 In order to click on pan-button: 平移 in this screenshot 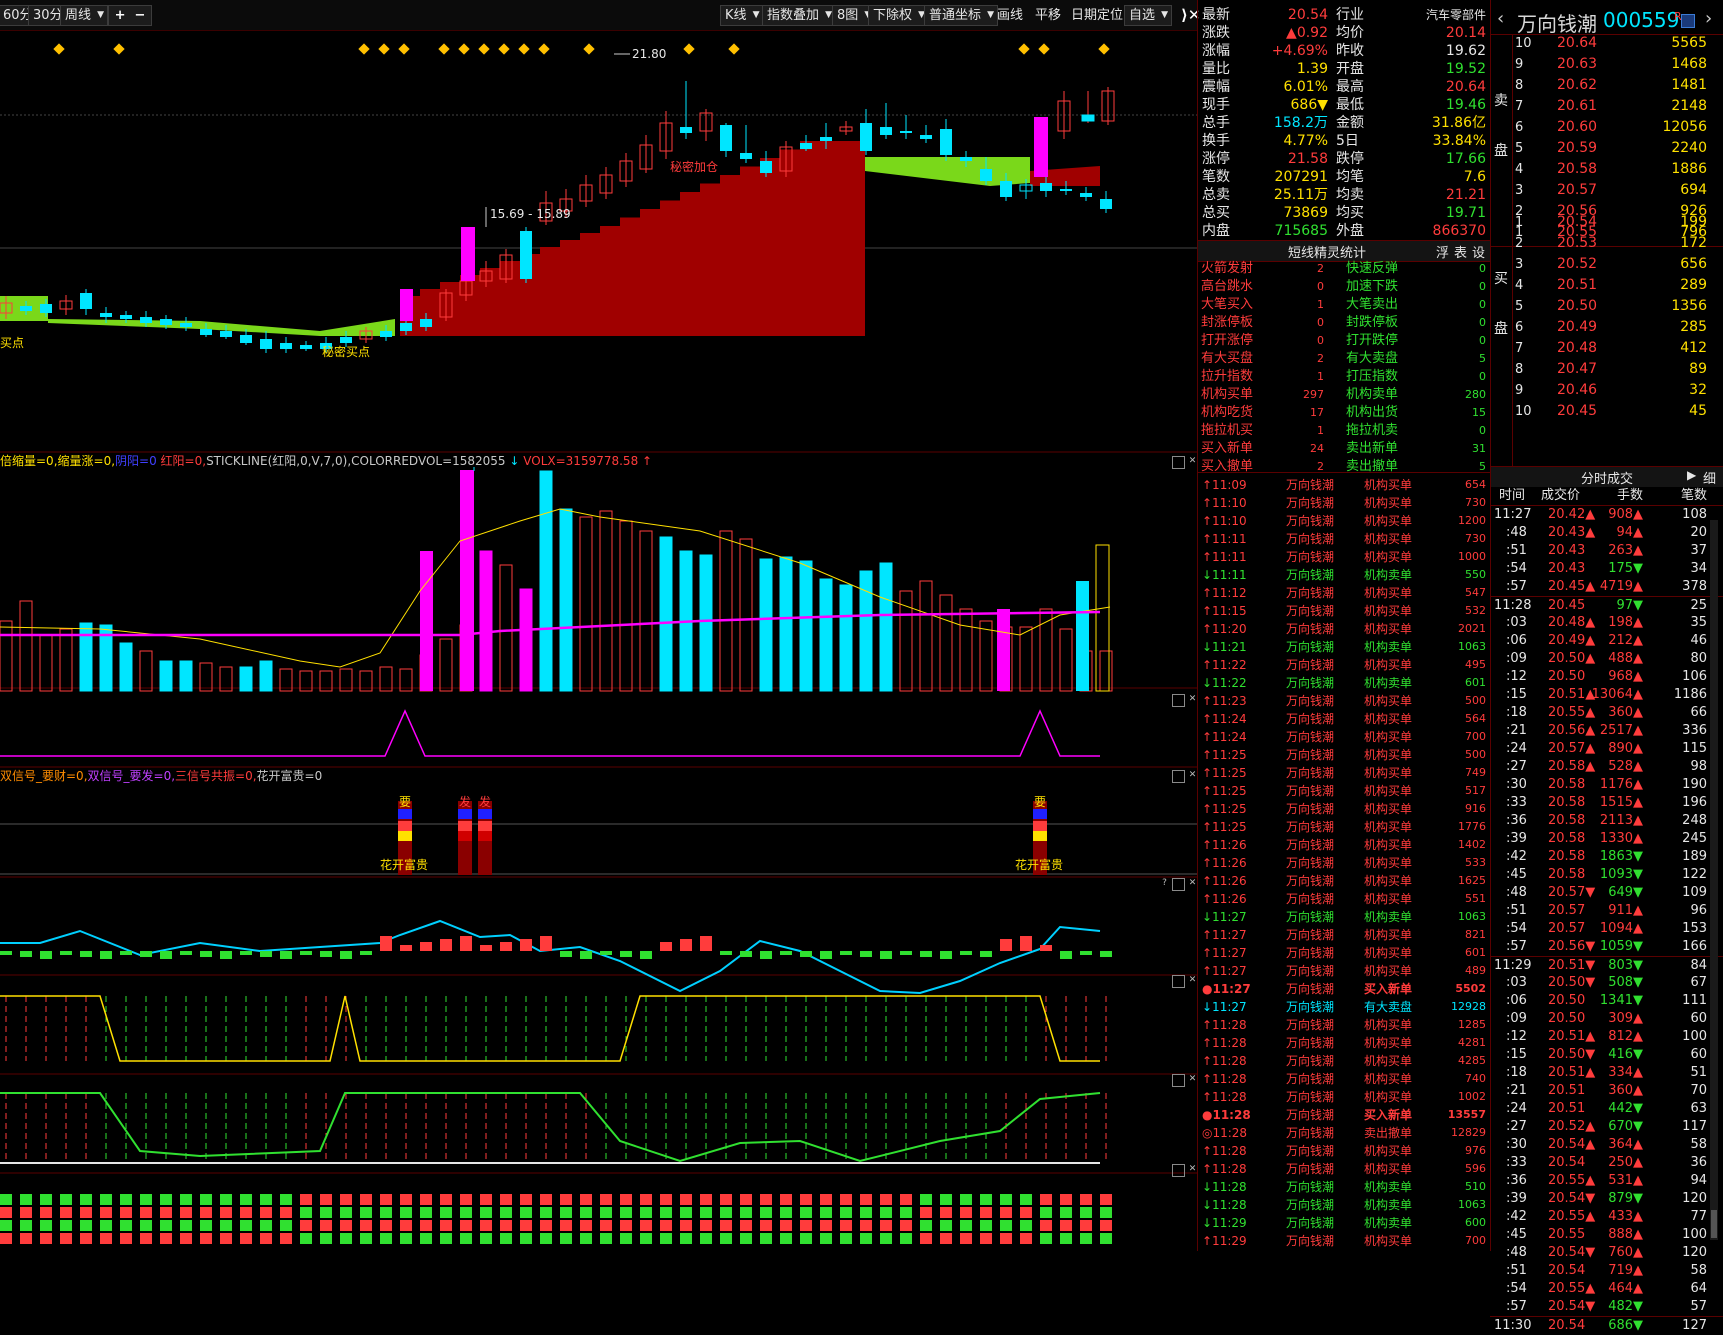, I will do `click(1048, 15)`.